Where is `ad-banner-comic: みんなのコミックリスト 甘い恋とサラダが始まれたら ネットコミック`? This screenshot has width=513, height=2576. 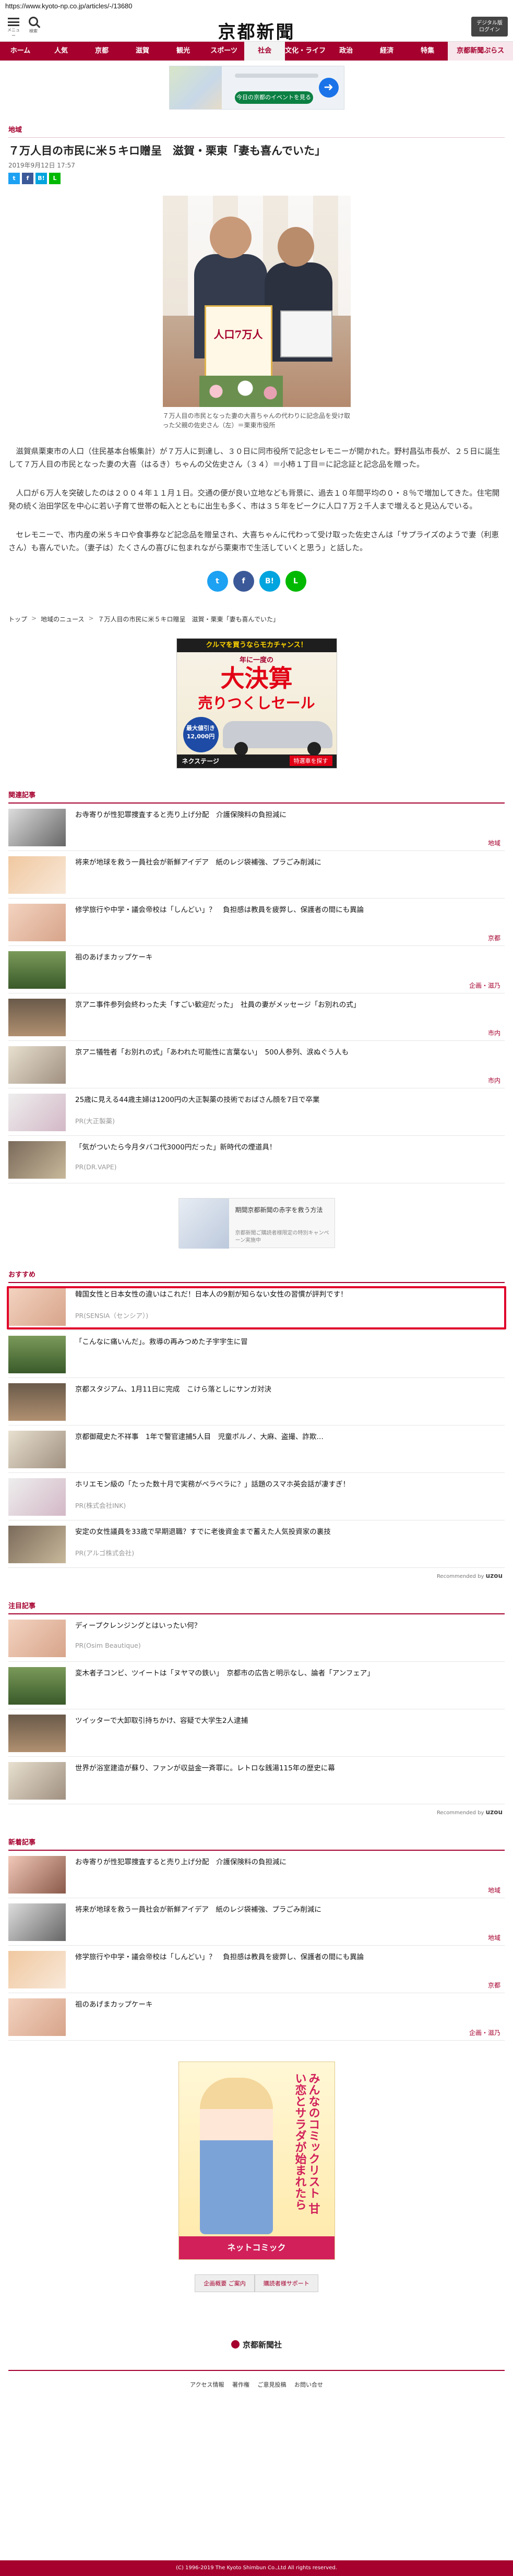 ad-banner-comic: みんなのコミックリスト 甘い恋とサラダが始まれたら ネットコミック is located at coordinates (256, 2161).